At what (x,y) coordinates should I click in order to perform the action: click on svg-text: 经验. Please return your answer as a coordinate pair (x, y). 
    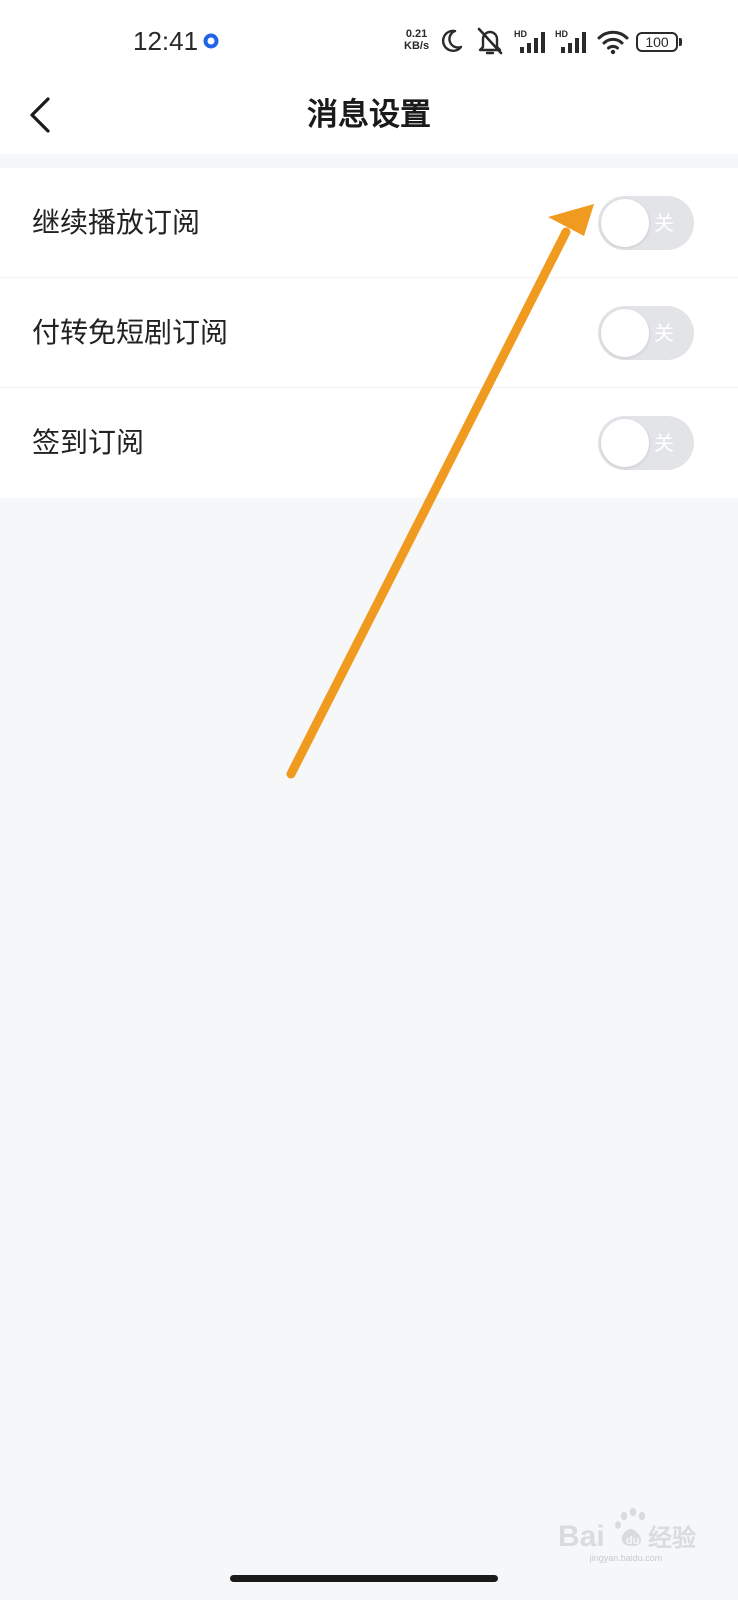
    Looking at the image, I should click on (672, 1538).